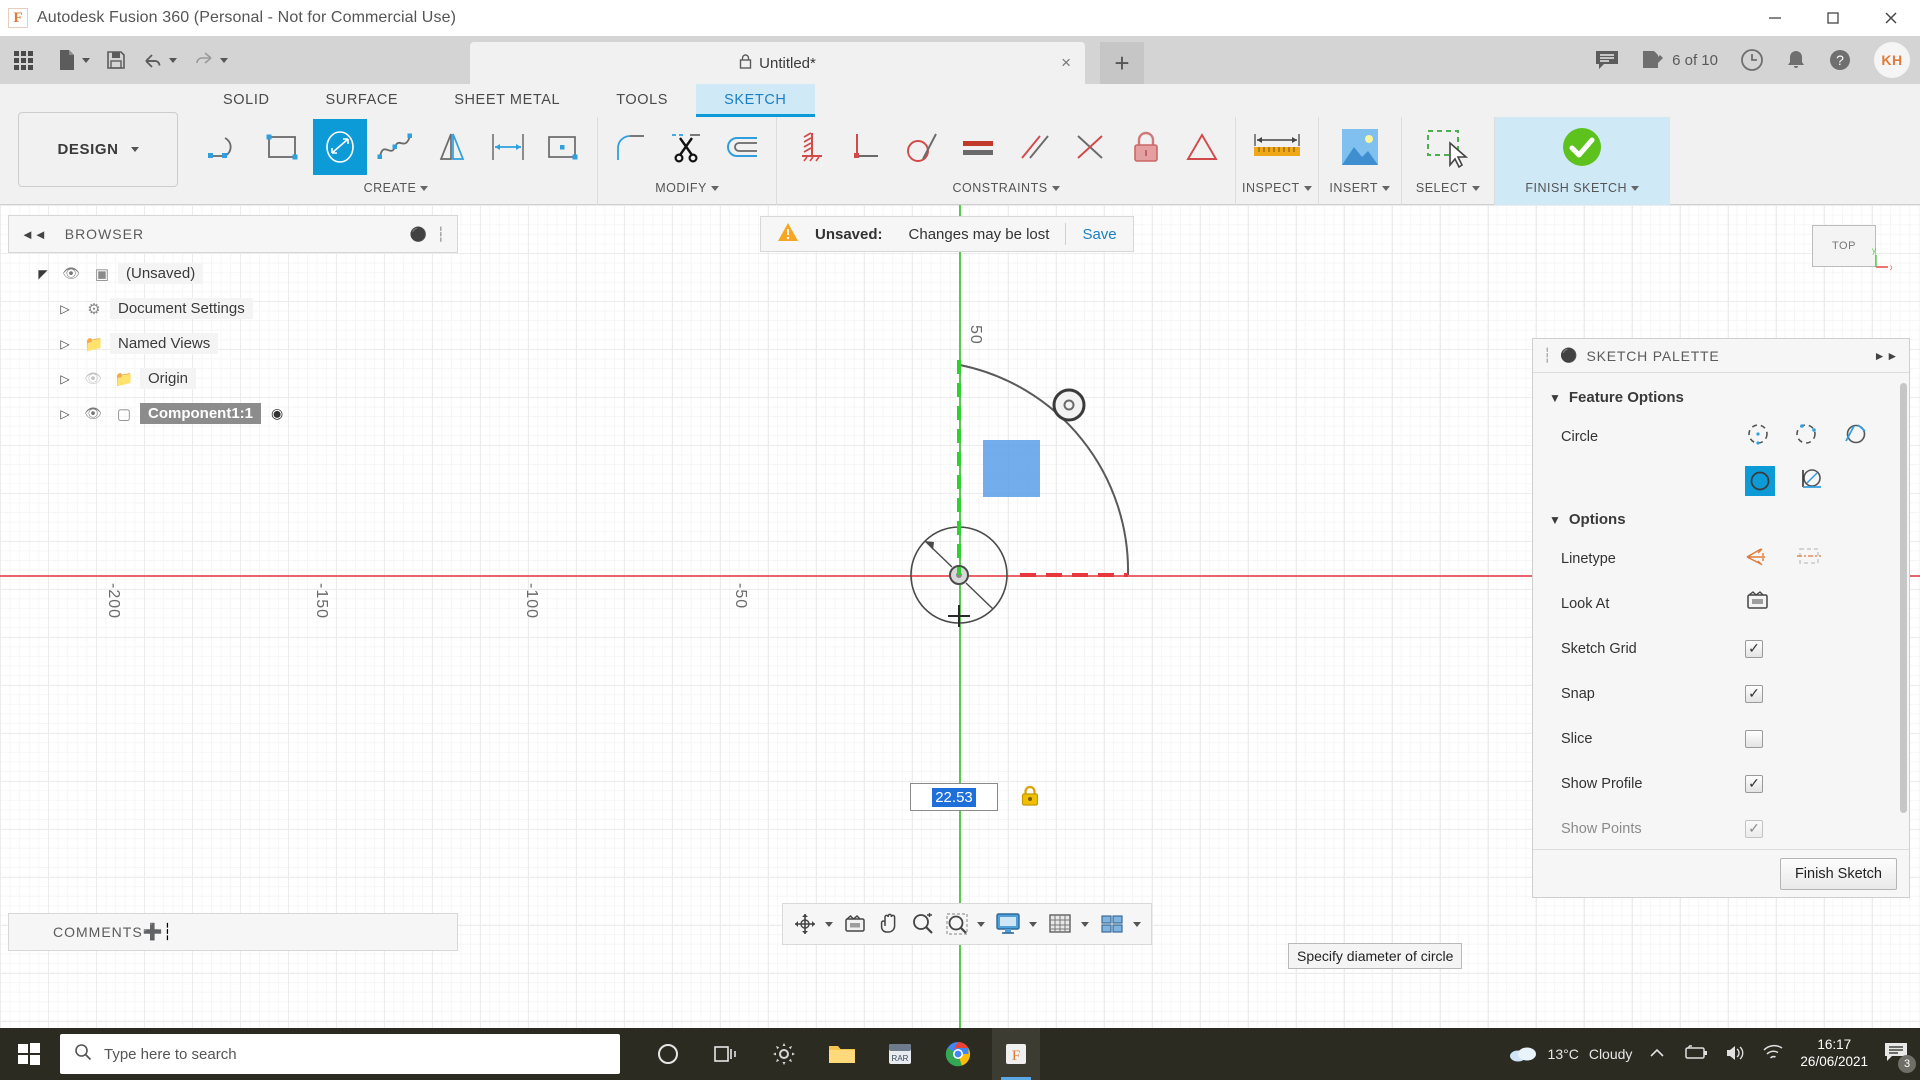  What do you see at coordinates (277, 413) in the screenshot?
I see `activate-component-radio: ◉` at bounding box center [277, 413].